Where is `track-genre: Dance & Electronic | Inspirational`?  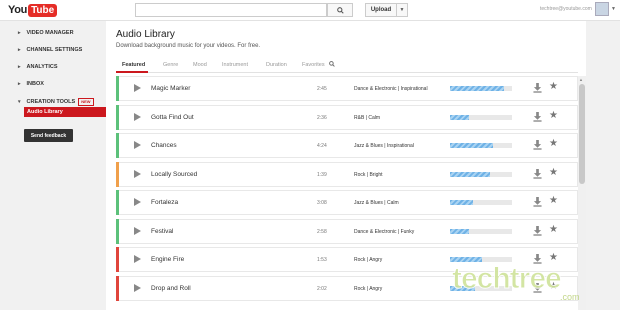 track-genre: Dance & Electronic | Inspirational is located at coordinates (391, 89).